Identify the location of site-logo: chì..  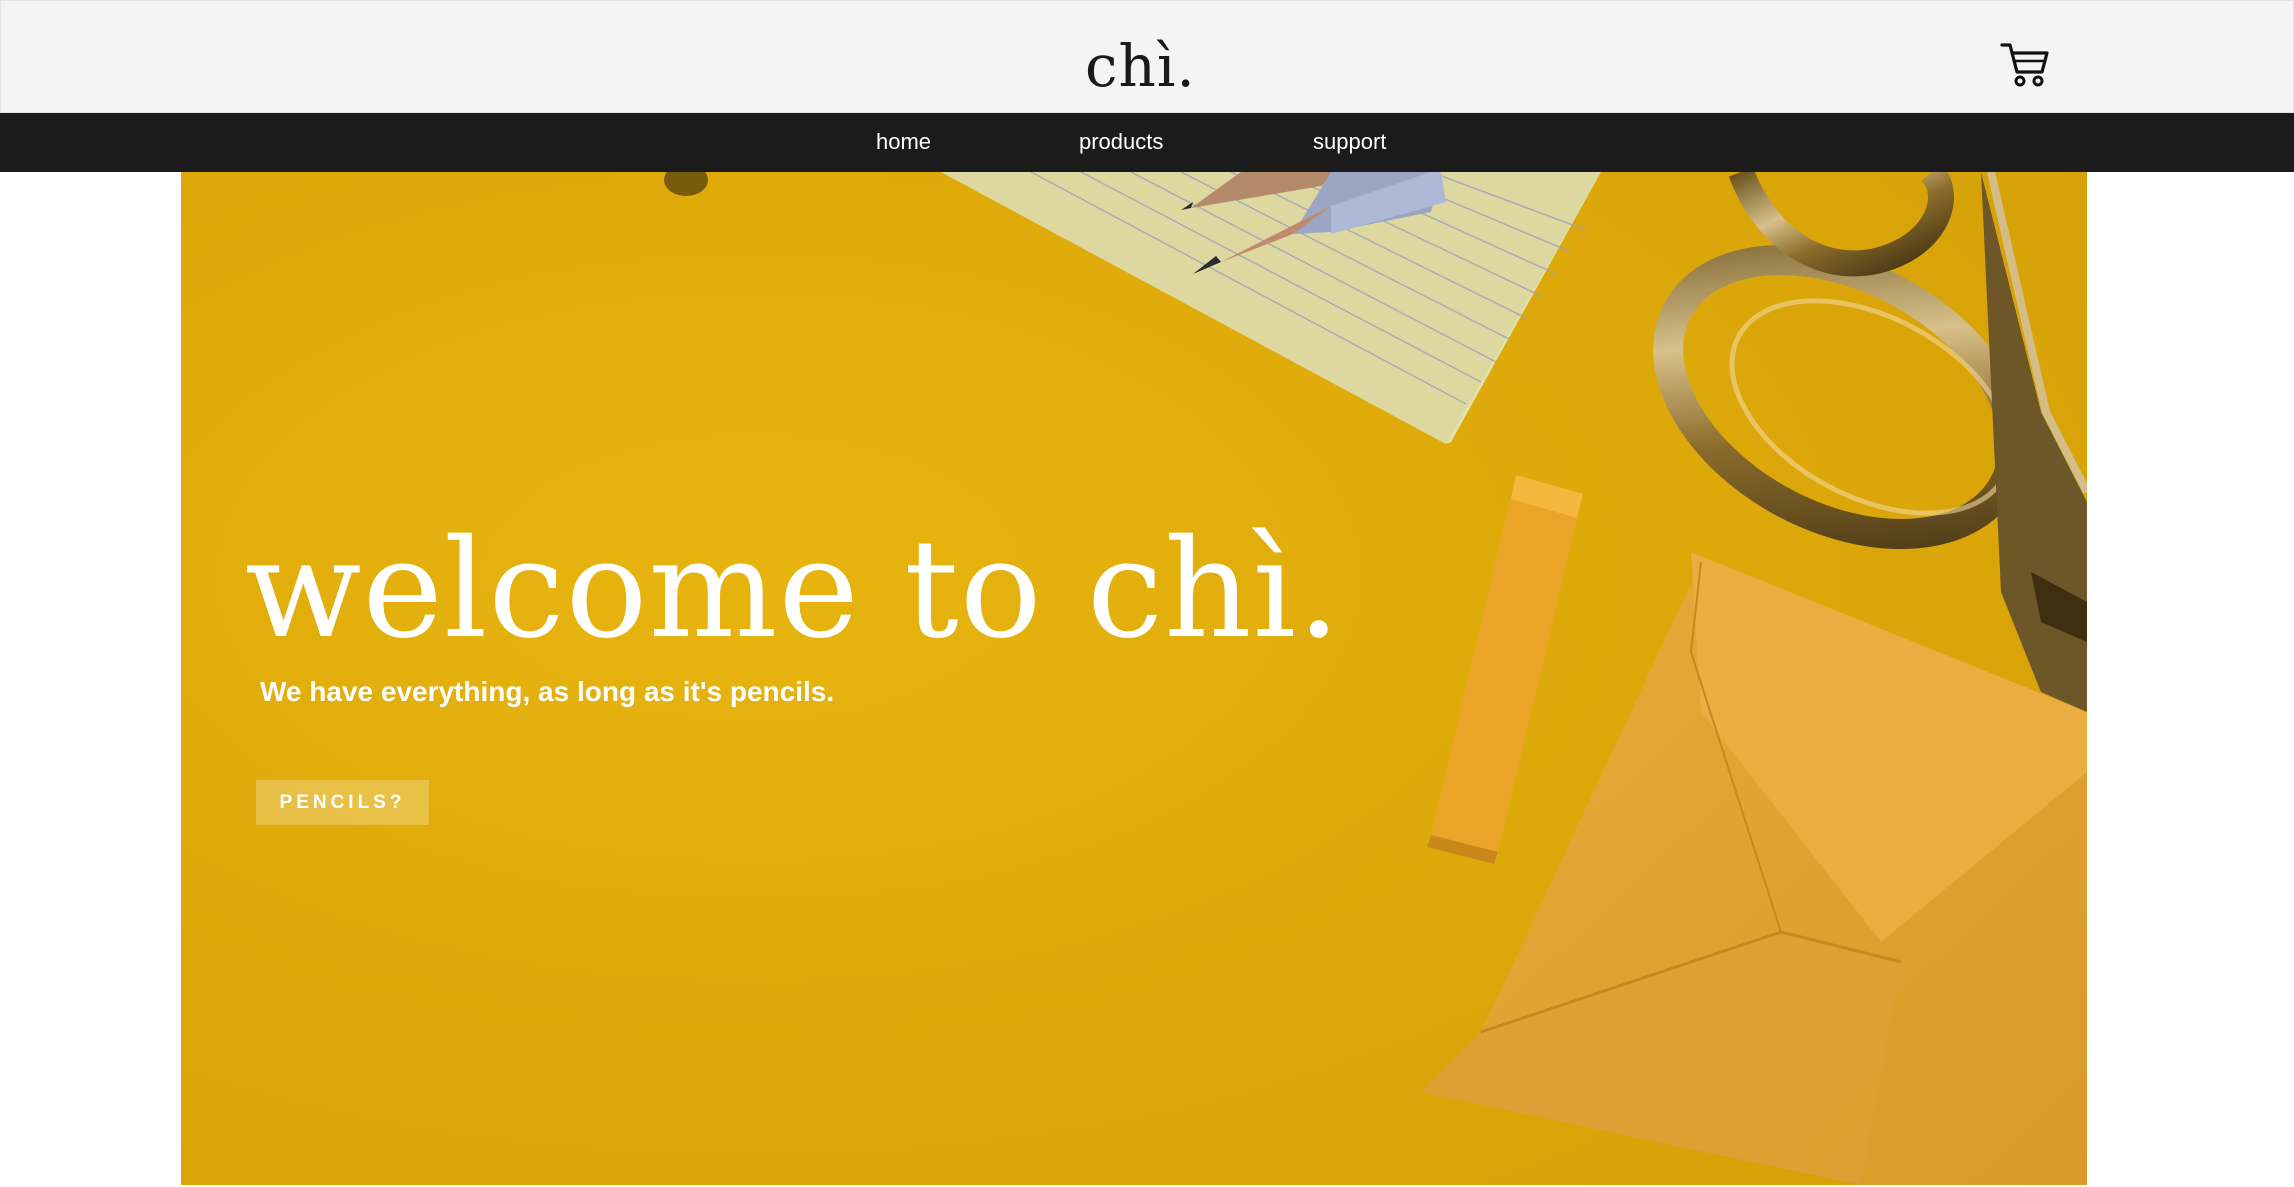
(1140, 66).